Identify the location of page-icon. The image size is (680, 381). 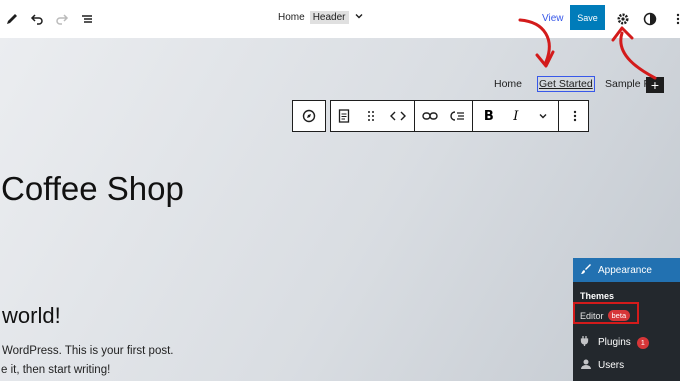
(344, 116).